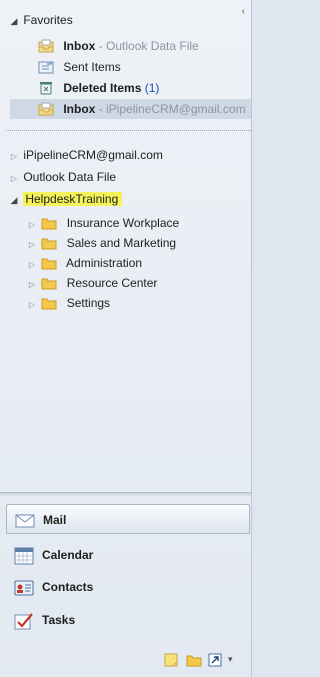 Image resolution: width=320 pixels, height=677 pixels. I want to click on nav-calendar-button: Calendar, so click(128, 555).